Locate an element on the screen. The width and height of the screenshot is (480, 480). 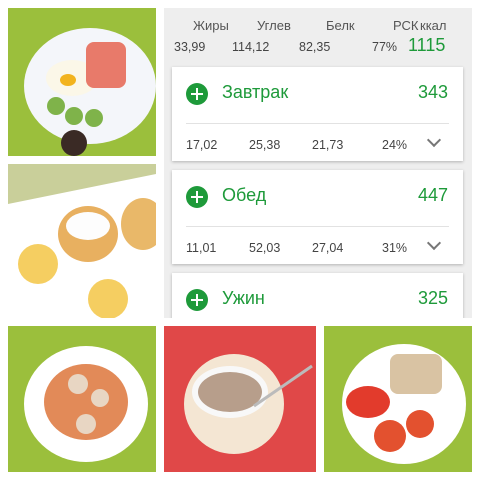
header-carbs: Углев is located at coordinates (274, 25).